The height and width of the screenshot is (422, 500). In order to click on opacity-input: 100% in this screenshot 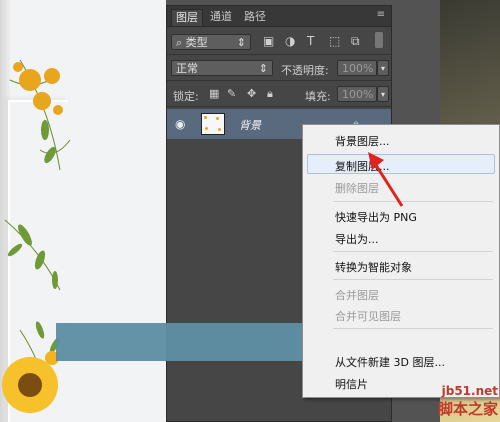, I will do `click(357, 68)`.